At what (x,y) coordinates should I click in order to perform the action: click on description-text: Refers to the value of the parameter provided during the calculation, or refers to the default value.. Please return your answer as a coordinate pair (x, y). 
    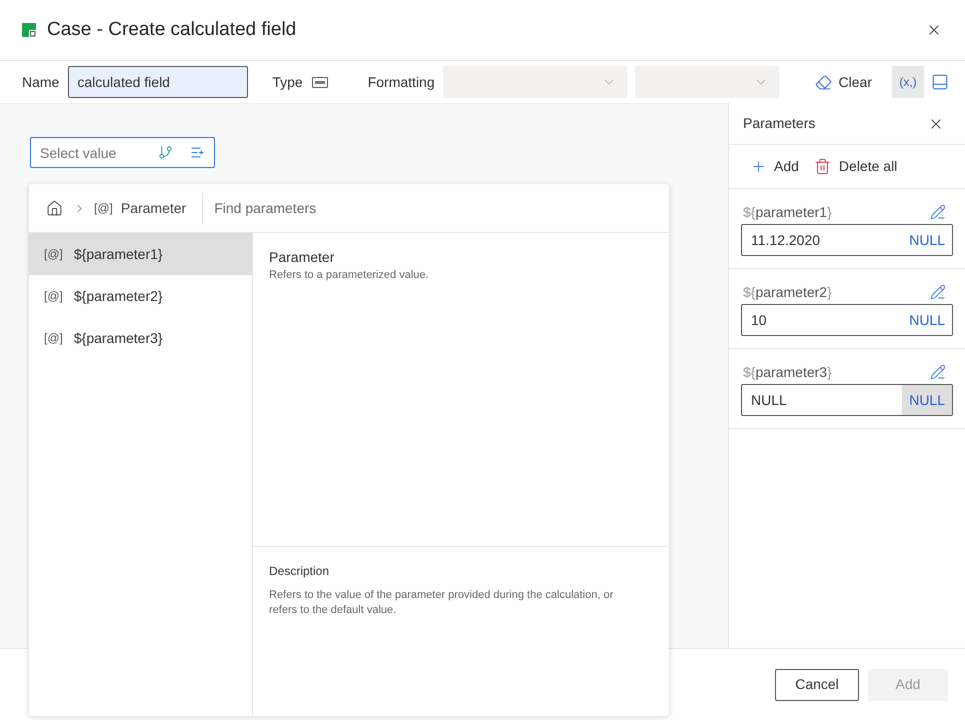
    Looking at the image, I should click on (441, 603).